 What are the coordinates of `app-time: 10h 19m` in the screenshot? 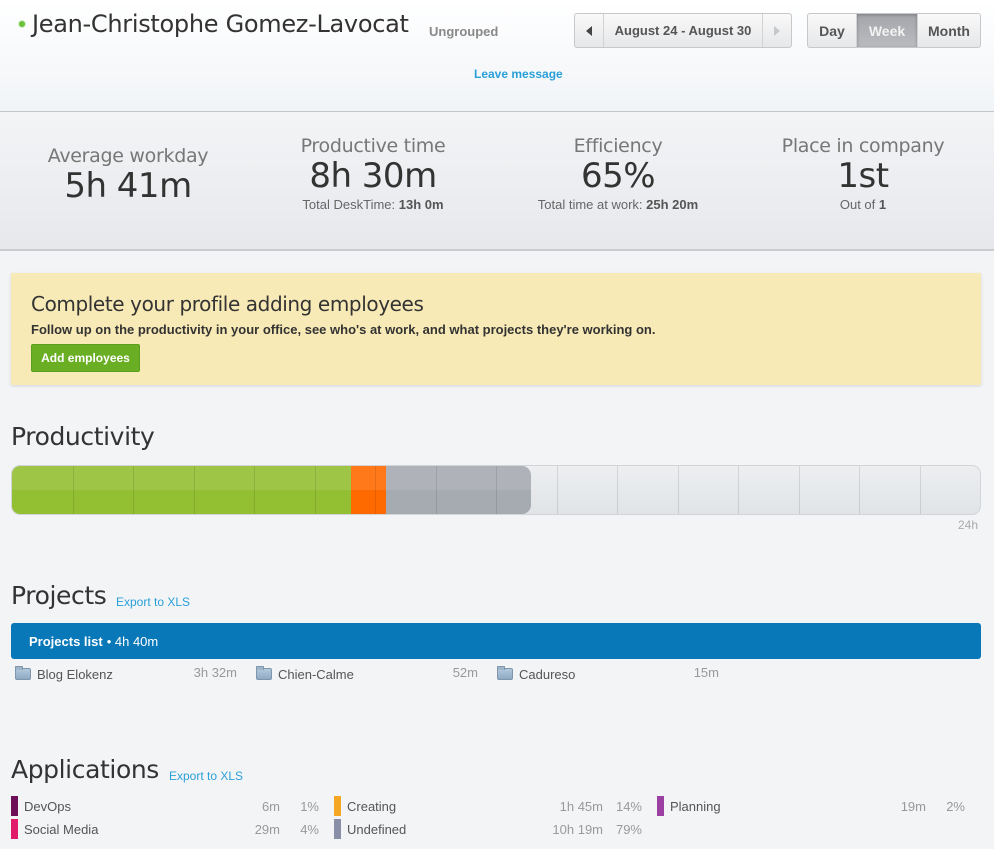 It's located at (577, 829).